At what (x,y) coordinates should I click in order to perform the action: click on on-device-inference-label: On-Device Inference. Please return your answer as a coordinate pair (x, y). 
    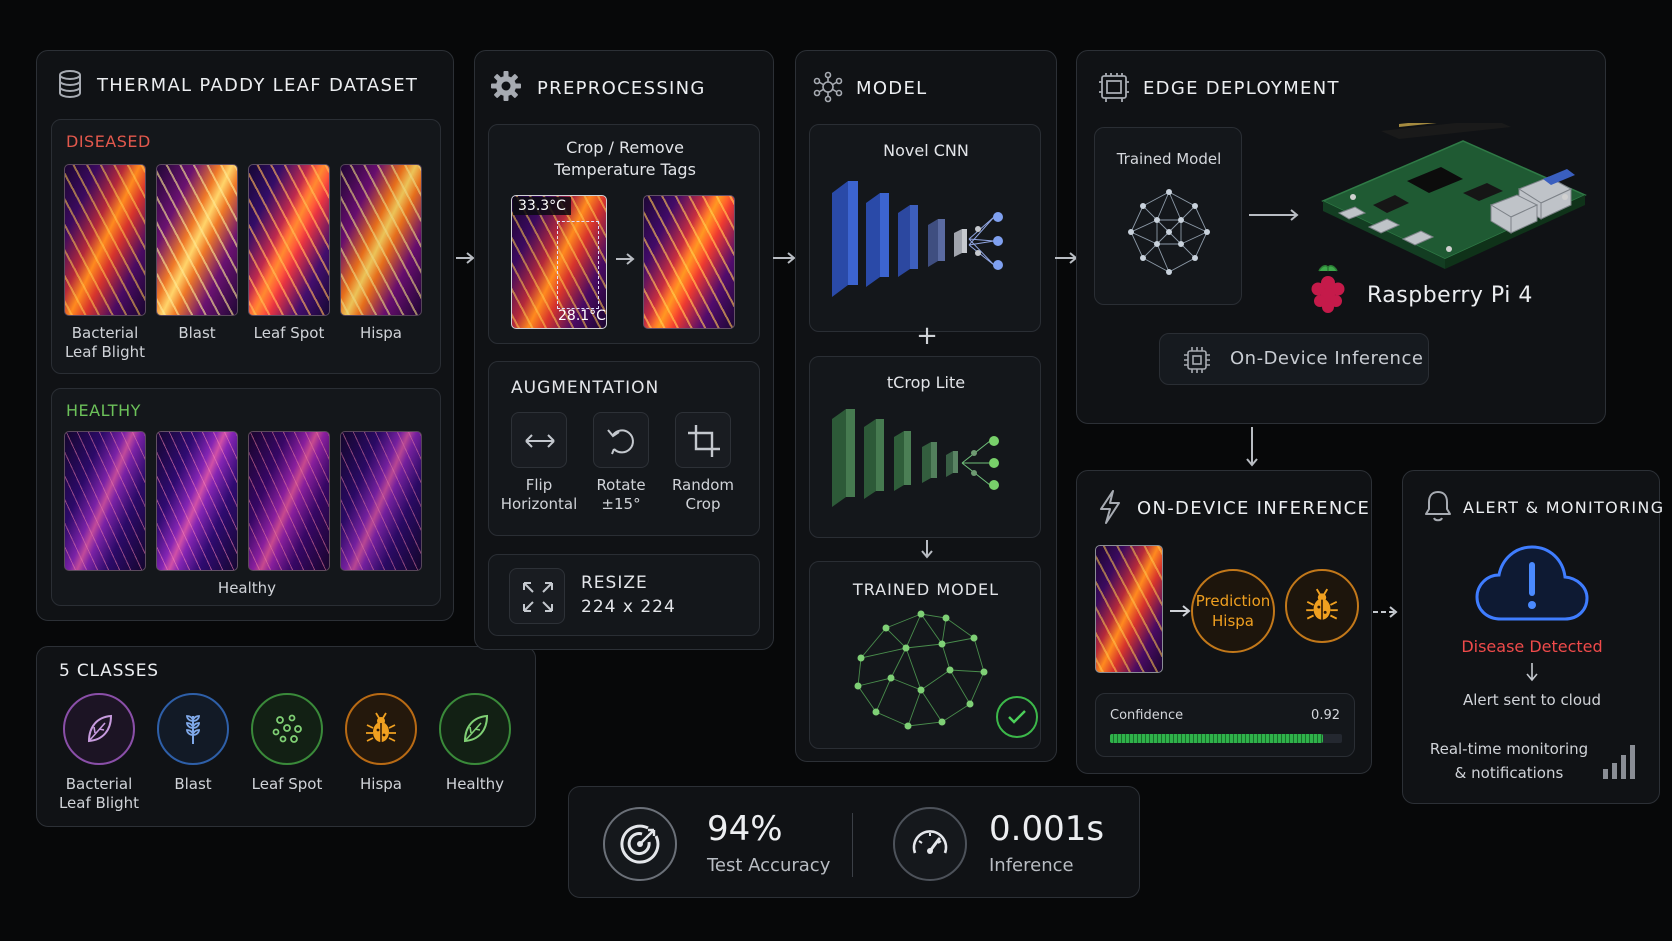
    Looking at the image, I should click on (1327, 358).